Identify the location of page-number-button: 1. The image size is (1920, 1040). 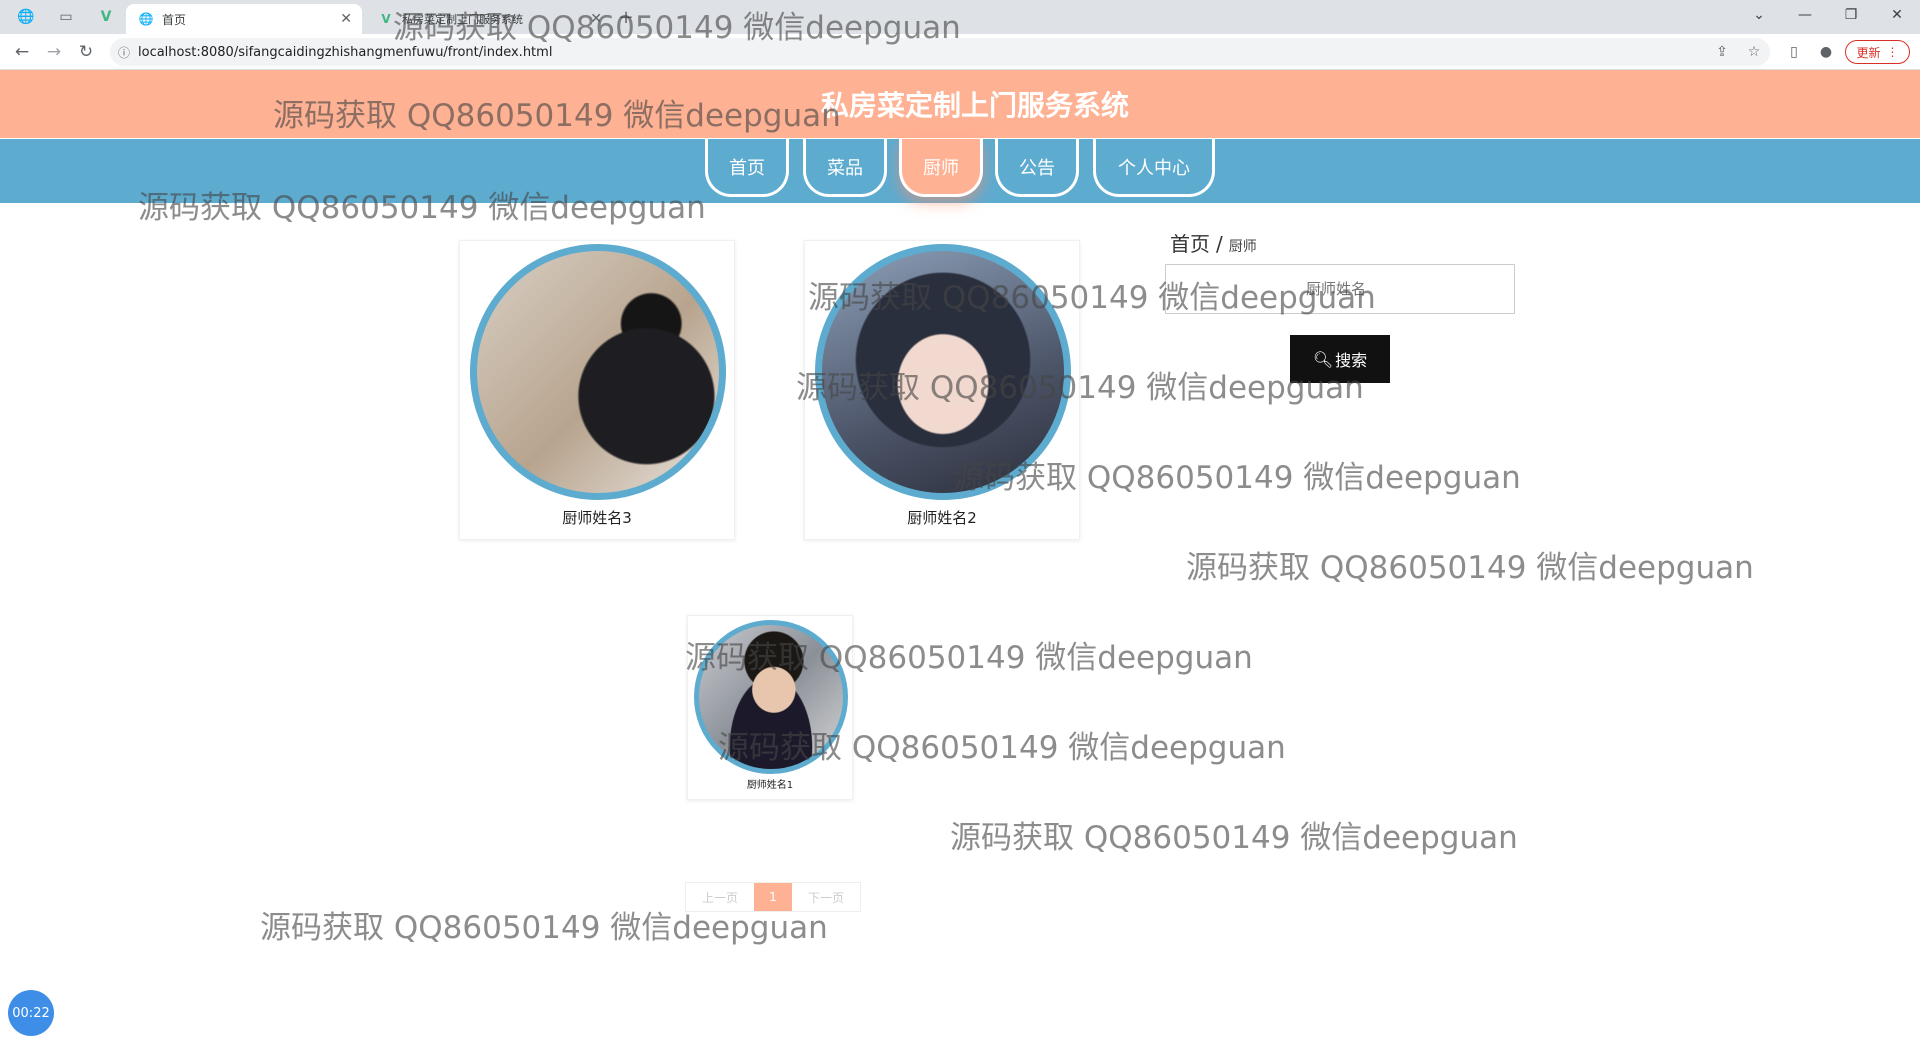
(773, 897).